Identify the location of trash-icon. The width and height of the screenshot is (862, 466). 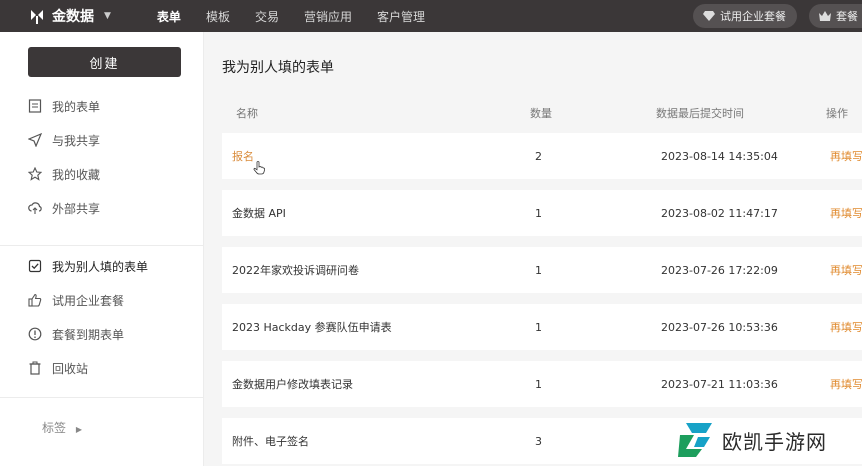
(35, 368).